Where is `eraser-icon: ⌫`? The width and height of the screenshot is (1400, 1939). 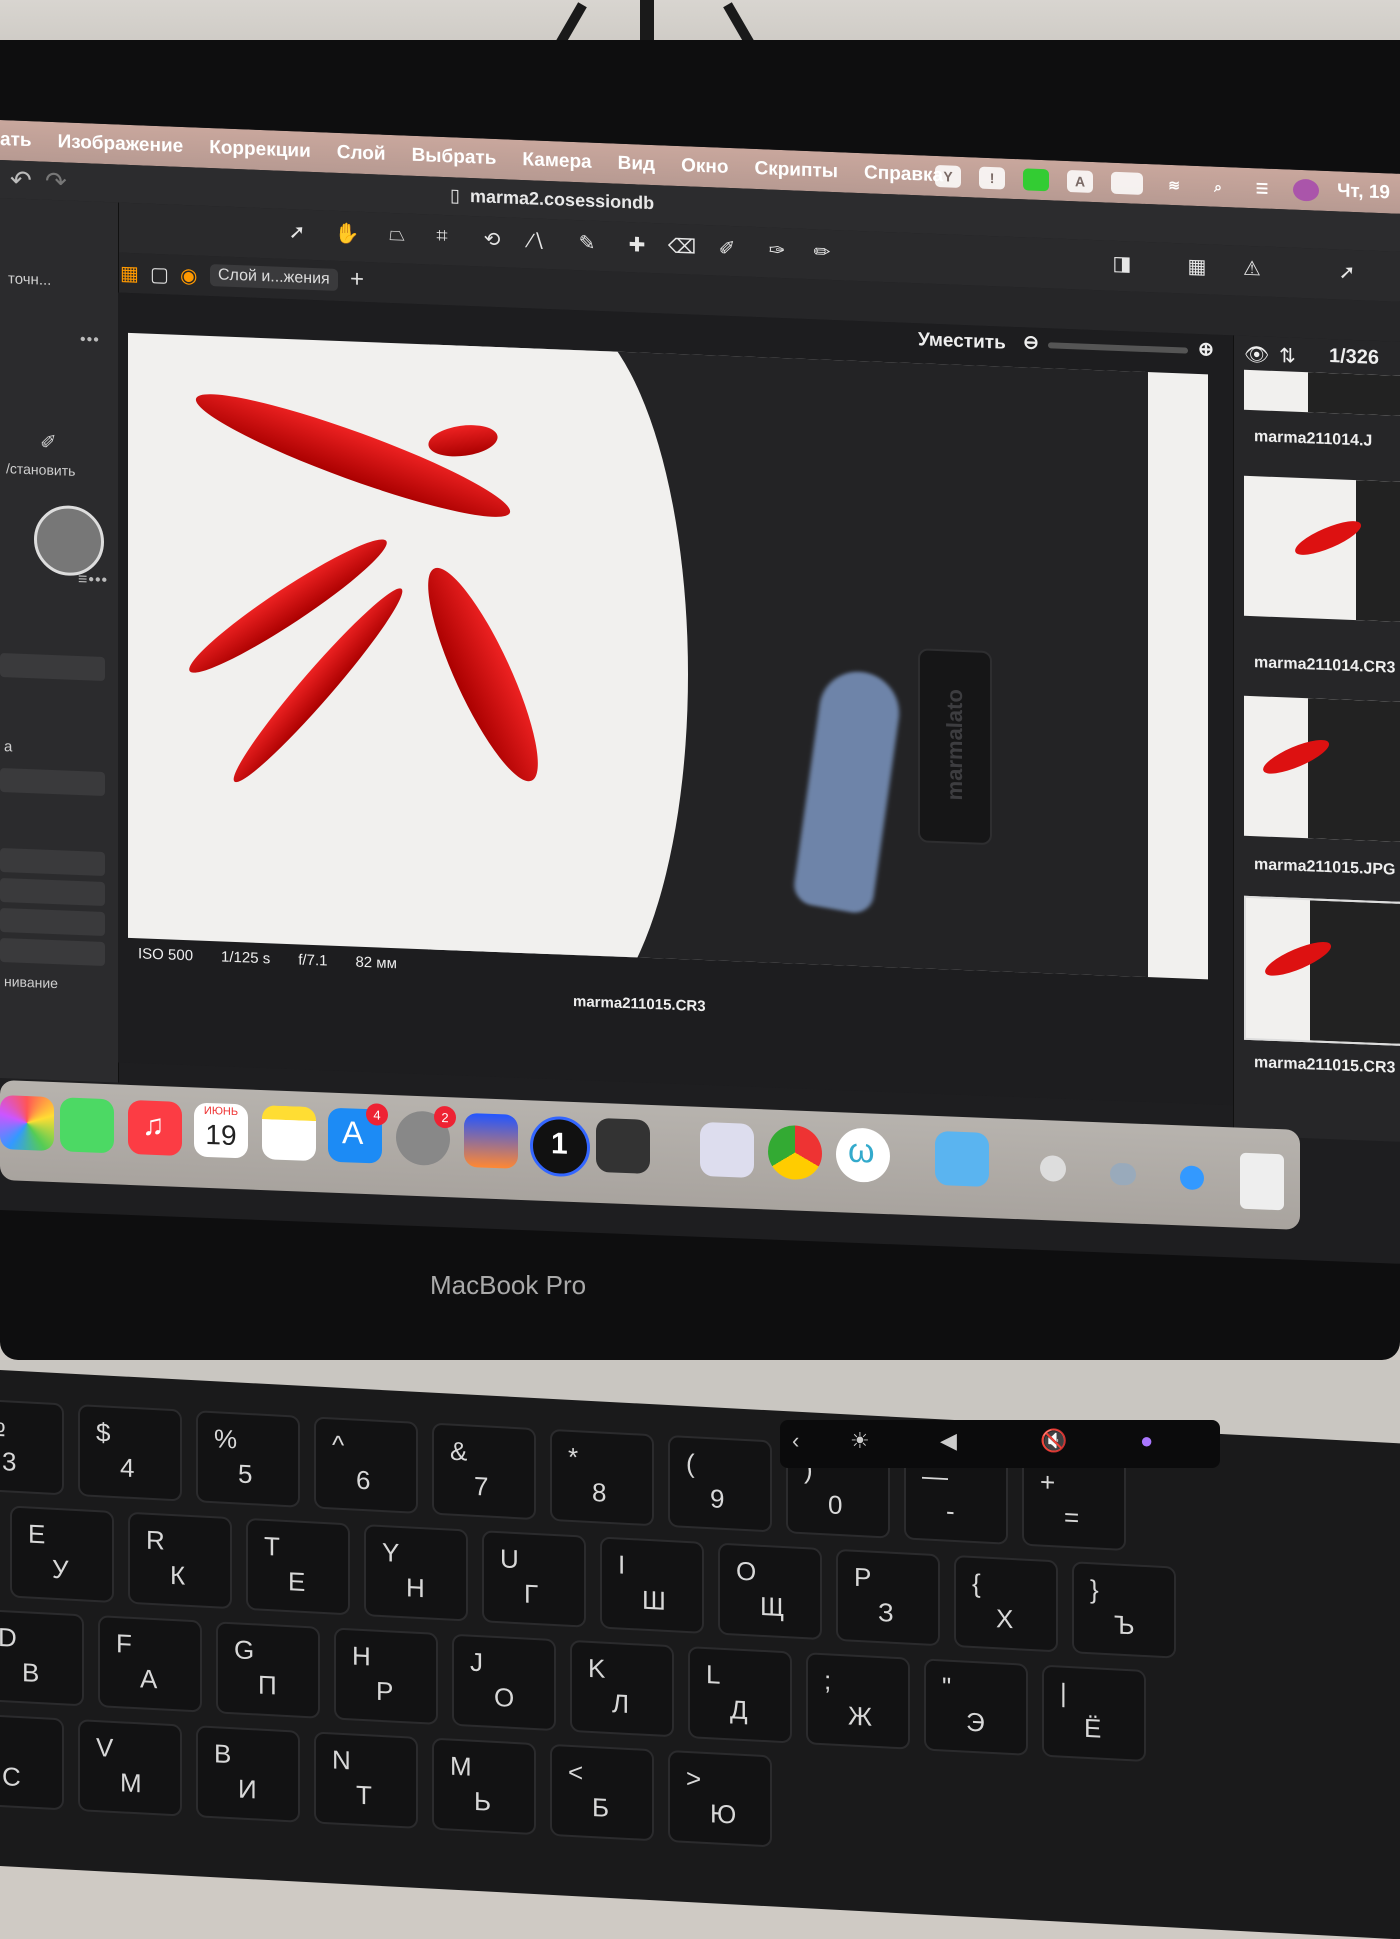
eraser-icon: ⌫ is located at coordinates (682, 248).